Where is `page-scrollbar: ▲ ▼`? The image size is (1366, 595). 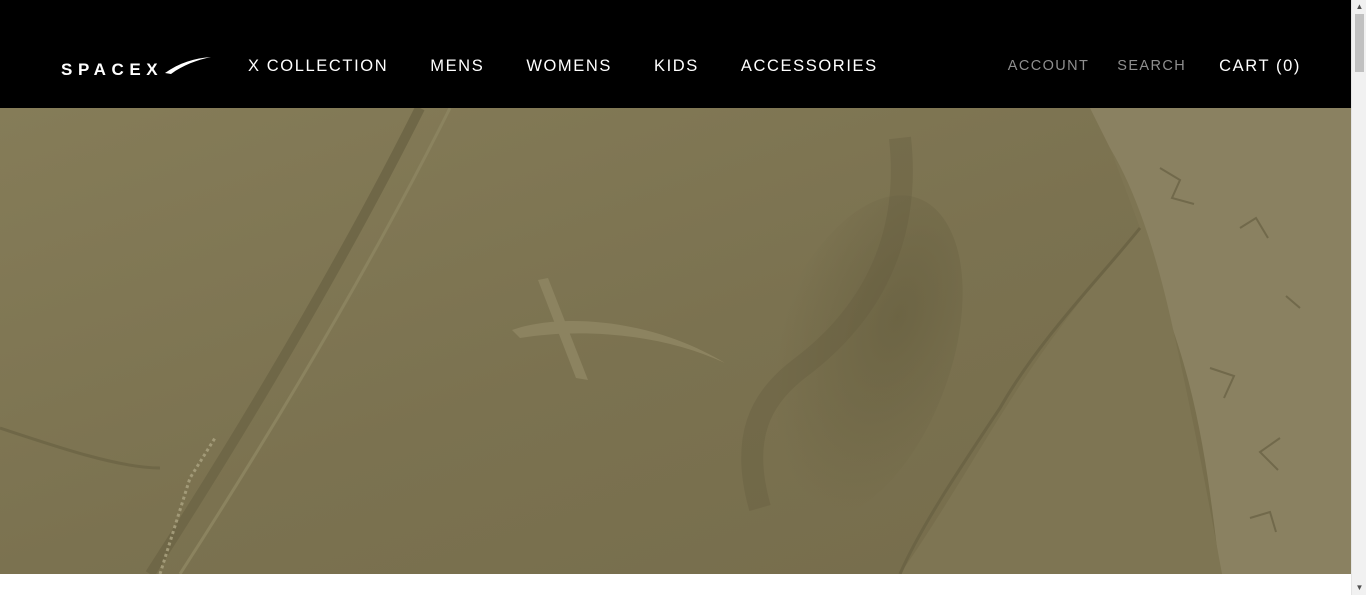
page-scrollbar: ▲ ▼ is located at coordinates (1358, 297).